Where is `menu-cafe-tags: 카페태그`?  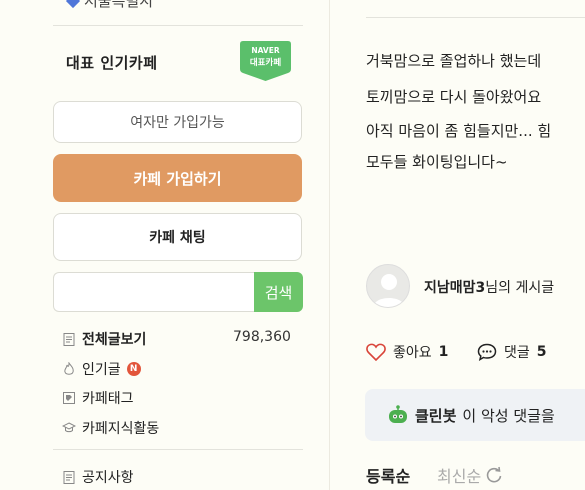 menu-cafe-tags: 카페태그 is located at coordinates (98, 398).